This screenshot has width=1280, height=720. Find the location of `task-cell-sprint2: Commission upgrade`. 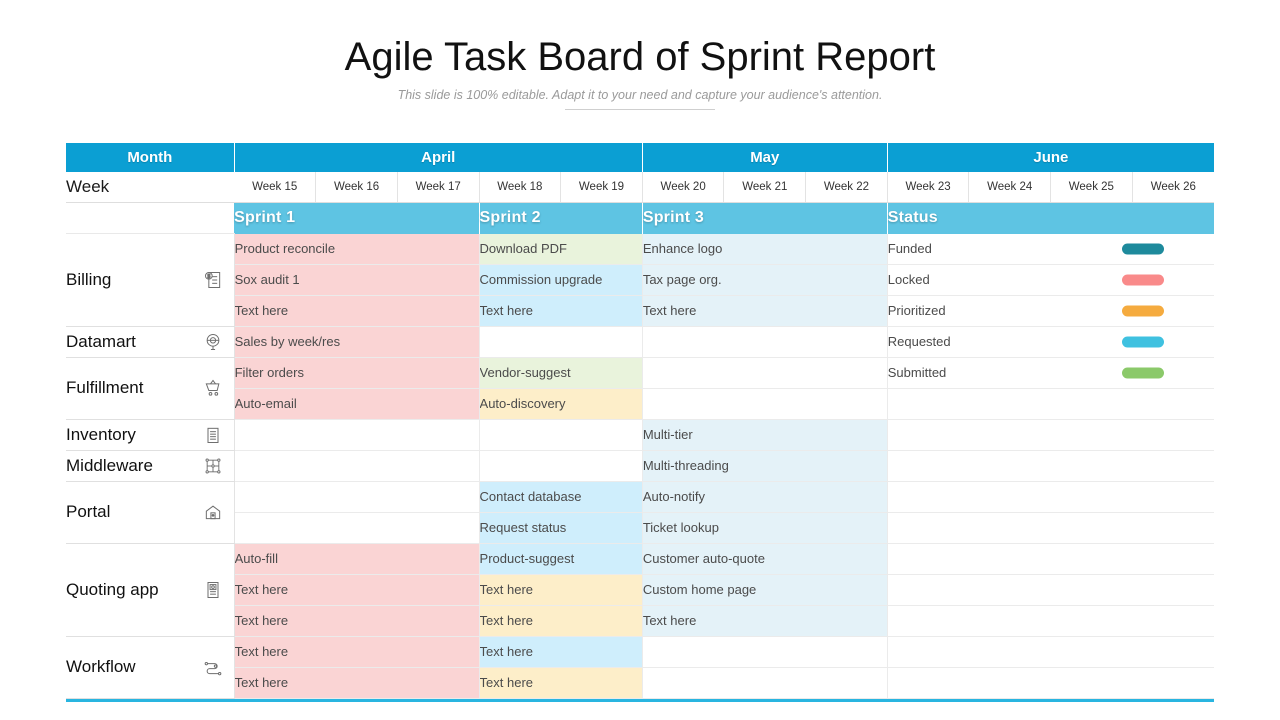

task-cell-sprint2: Commission upgrade is located at coordinates (561, 280).